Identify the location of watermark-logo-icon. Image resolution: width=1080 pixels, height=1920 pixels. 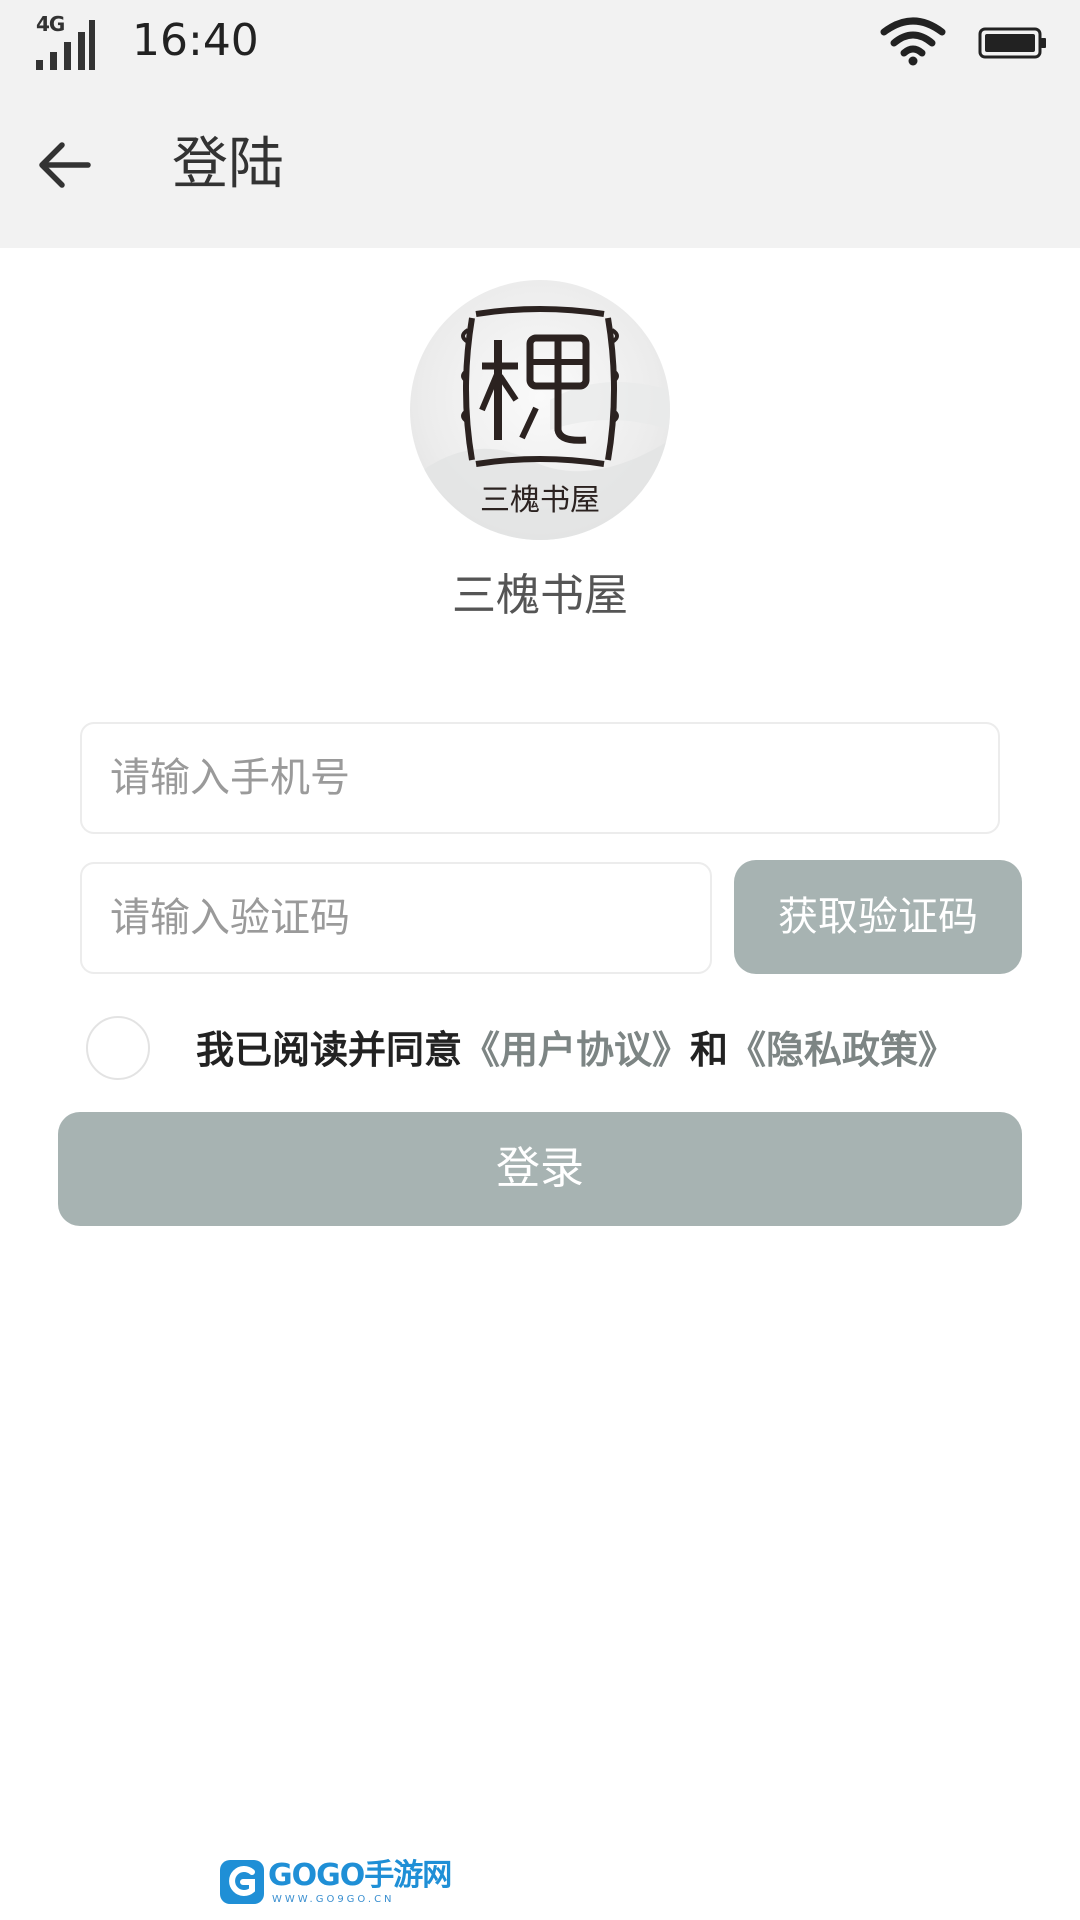
(242, 1882).